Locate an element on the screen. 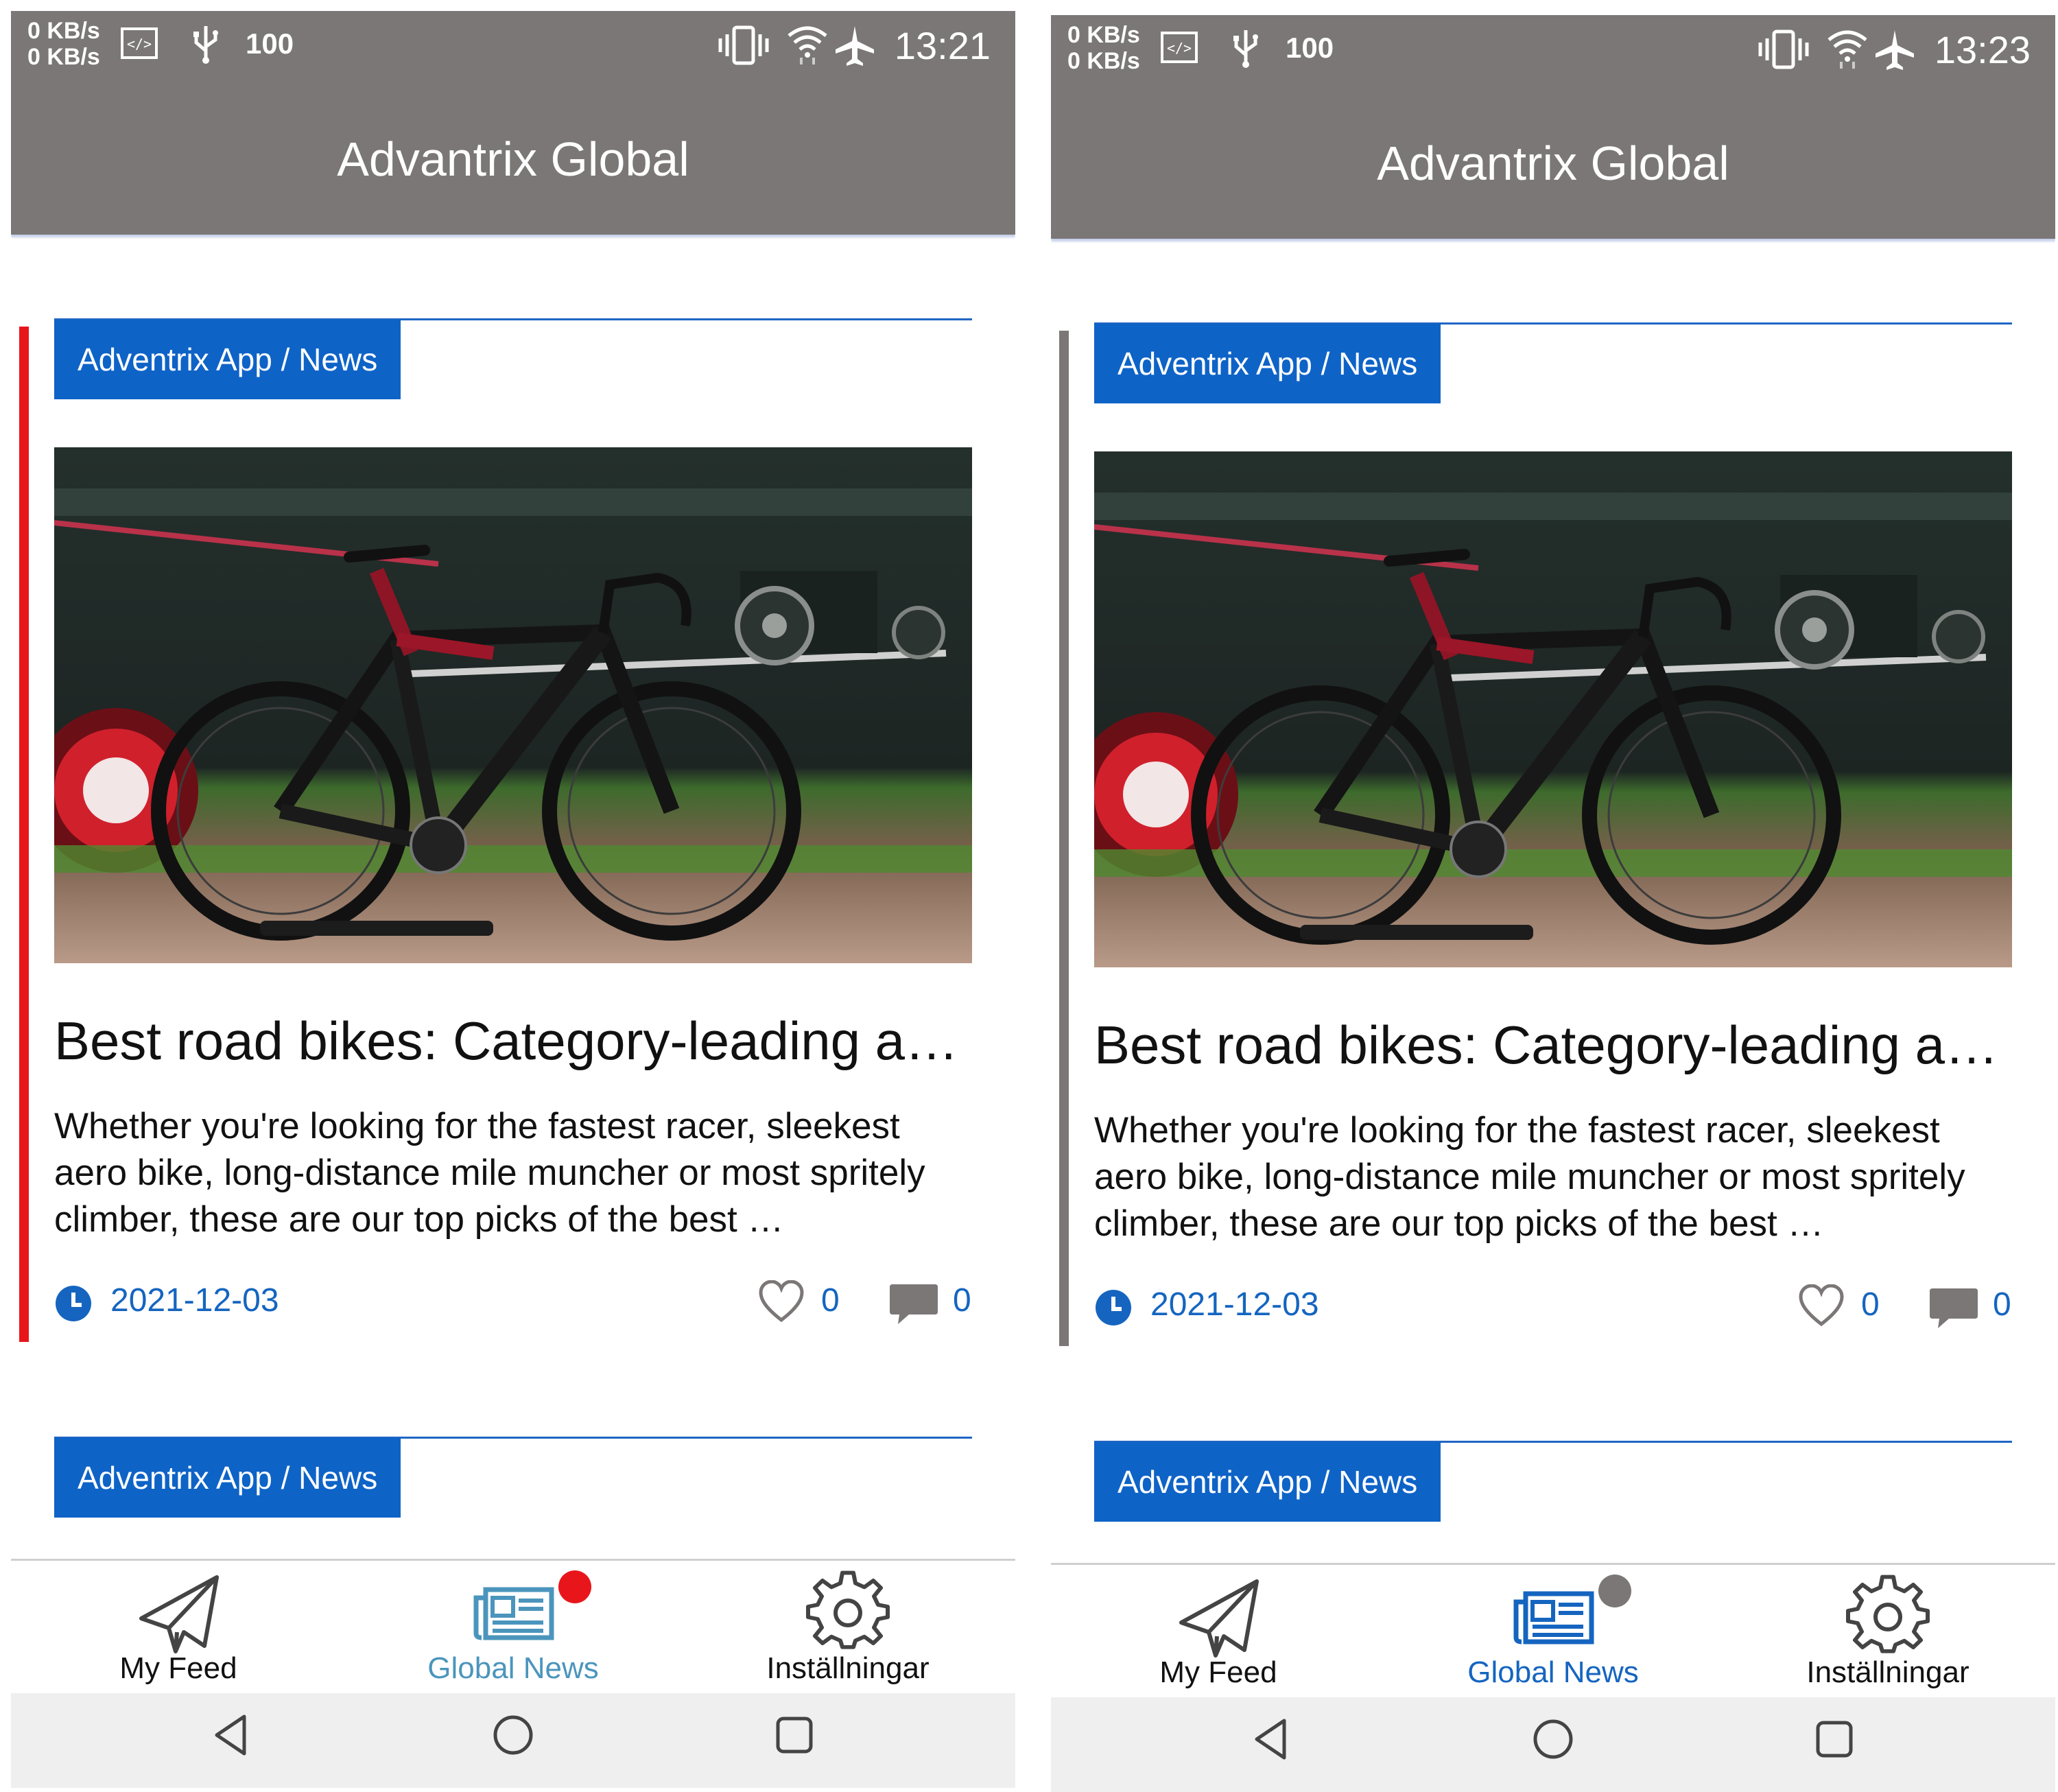  status-time: 13:21 is located at coordinates (942, 45).